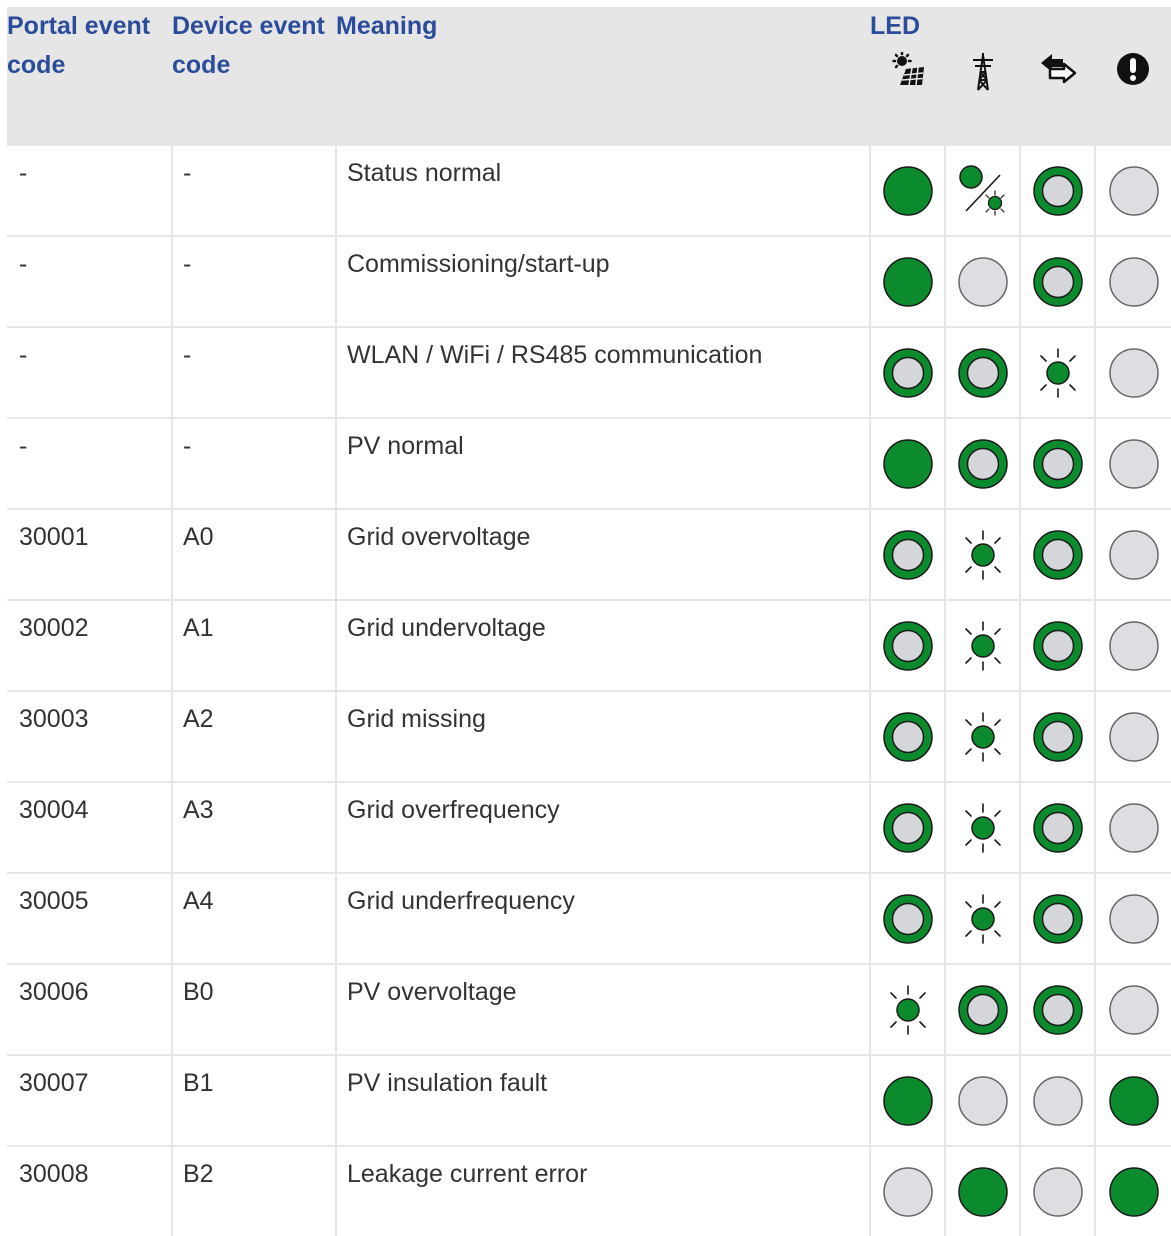 The height and width of the screenshot is (1236, 1171). What do you see at coordinates (603, 645) in the screenshot?
I see `meaning-cell: Grid undervoltage` at bounding box center [603, 645].